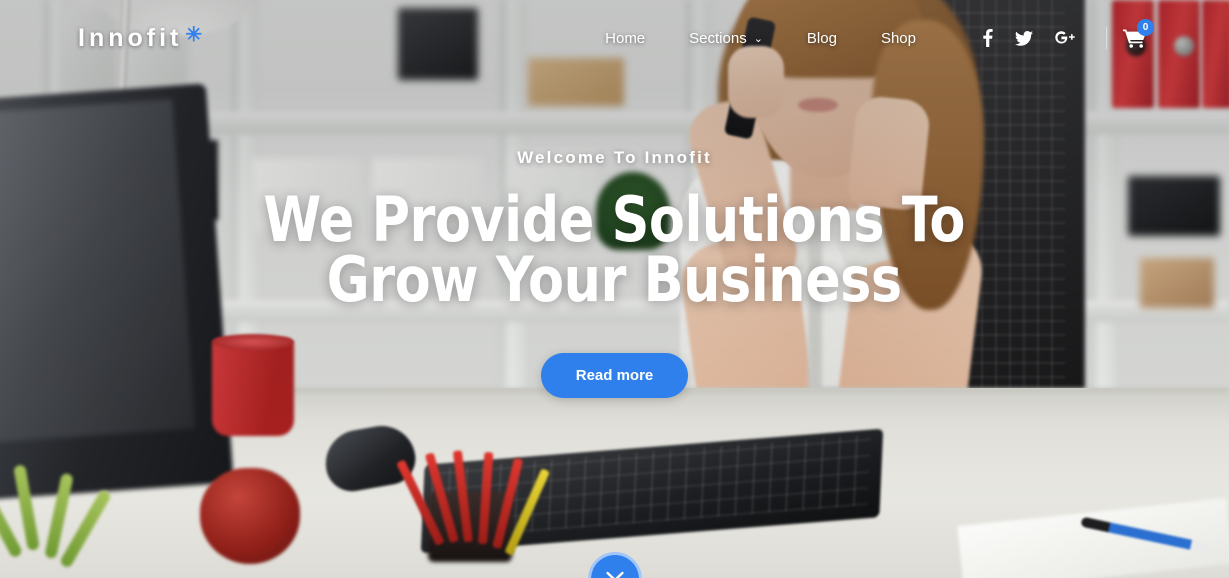 This screenshot has width=1229, height=578. What do you see at coordinates (1024, 38) in the screenshot?
I see `twitter-icon` at bounding box center [1024, 38].